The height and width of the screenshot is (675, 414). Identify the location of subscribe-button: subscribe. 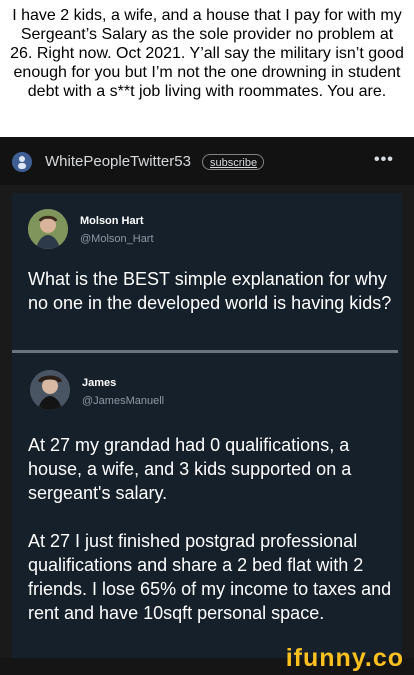
(233, 162).